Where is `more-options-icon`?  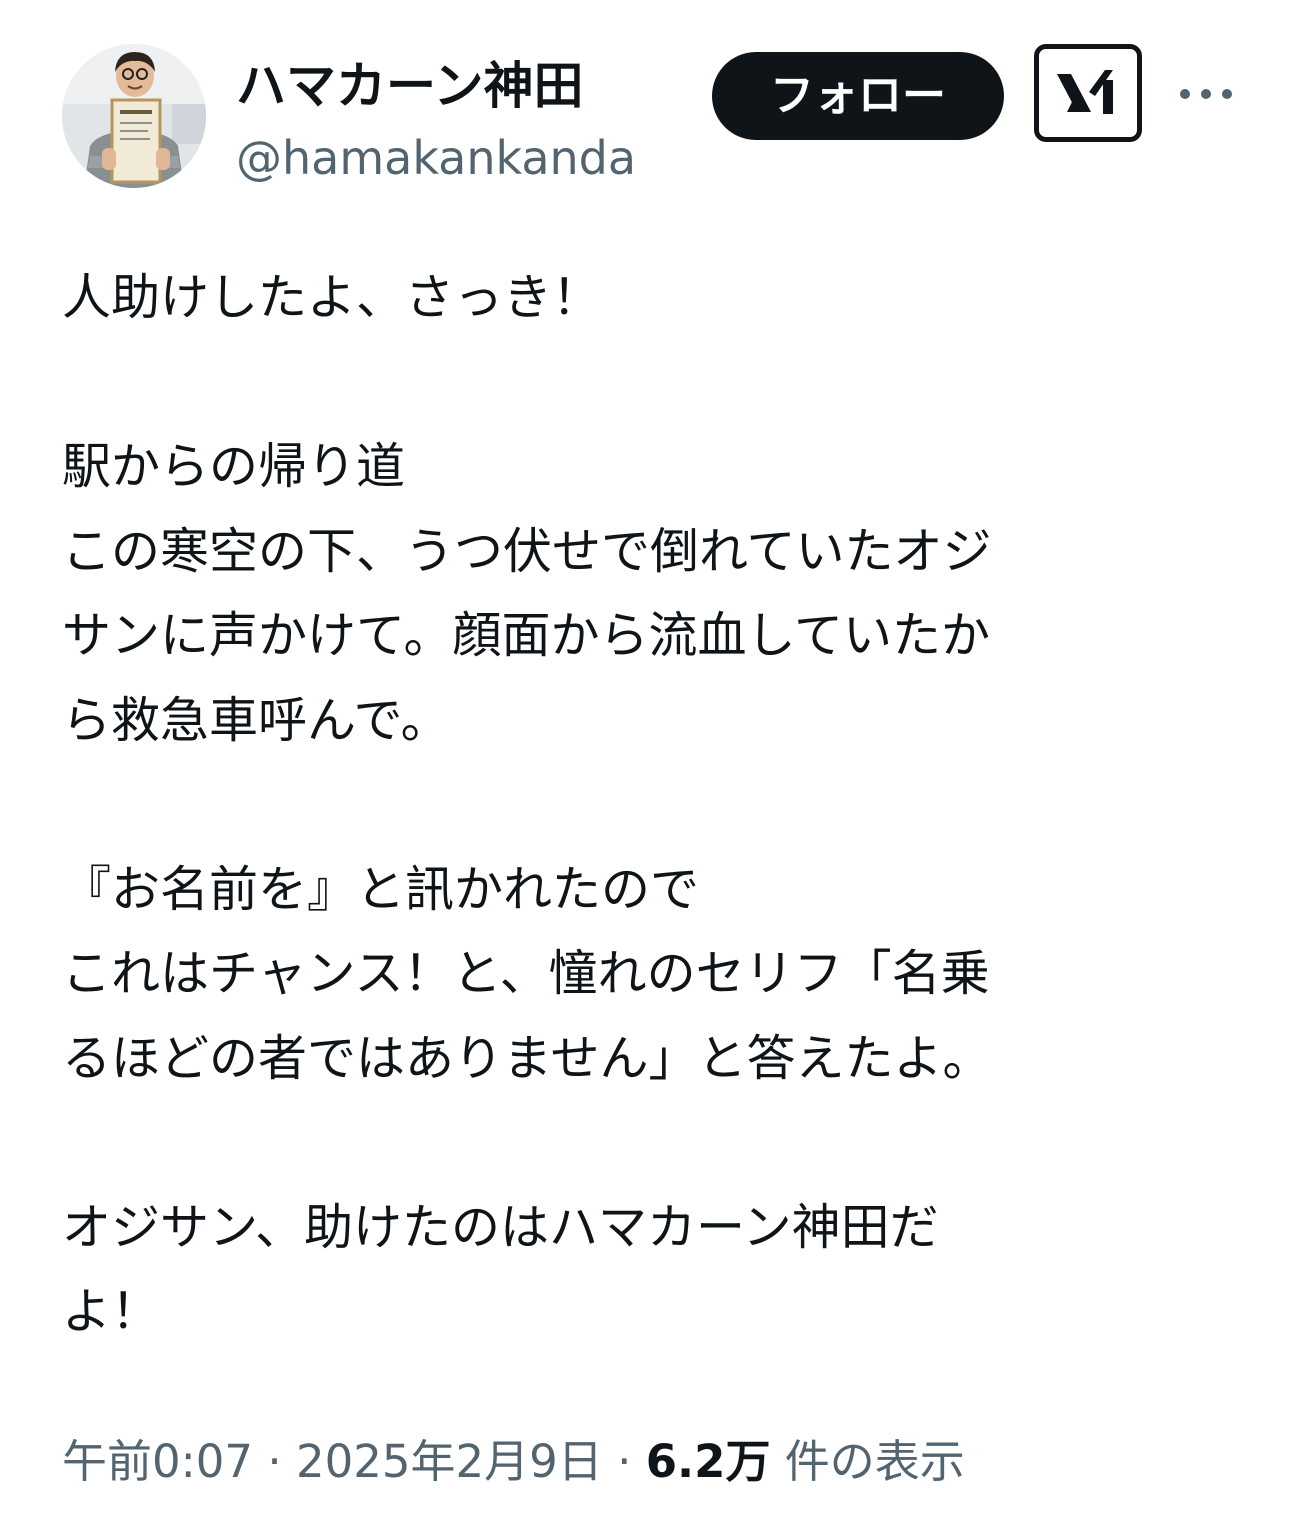 more-options-icon is located at coordinates (1206, 94).